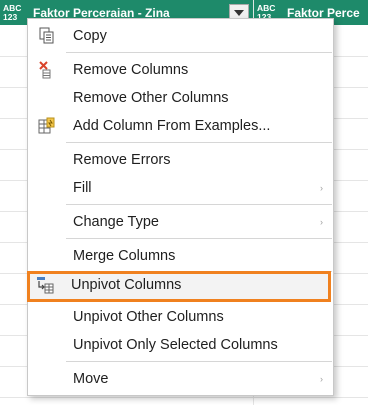 This screenshot has width=368, height=405. I want to click on menu-item-label: Unpivot Columns, so click(126, 284).